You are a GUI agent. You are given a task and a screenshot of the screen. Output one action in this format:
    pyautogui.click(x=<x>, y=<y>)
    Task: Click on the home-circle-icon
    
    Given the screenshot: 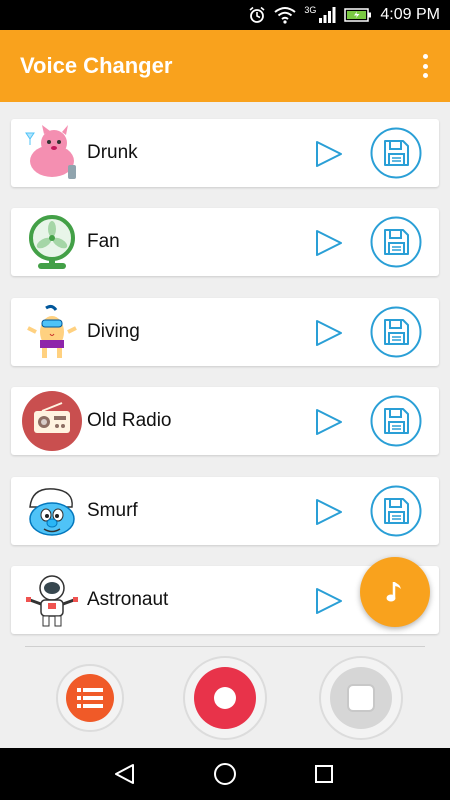 What is the action you would take?
    pyautogui.click(x=225, y=774)
    